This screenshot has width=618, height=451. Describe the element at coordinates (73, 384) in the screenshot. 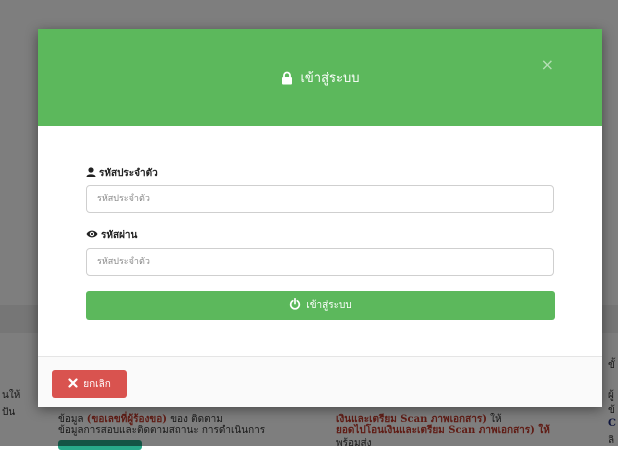

I see `close-x-icon` at that location.